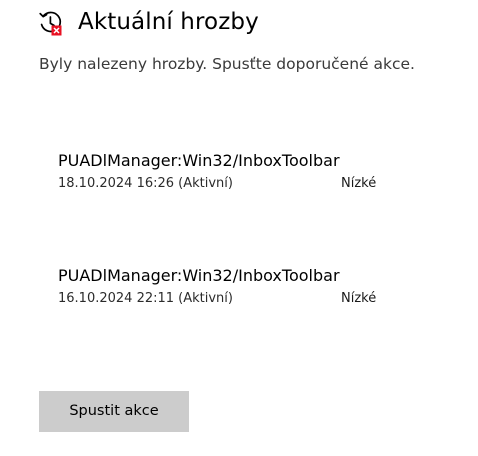 The width and height of the screenshot is (478, 456). What do you see at coordinates (145, 298) in the screenshot?
I see `threat-date: 16.10.2024 22:11 (Aktivní)` at bounding box center [145, 298].